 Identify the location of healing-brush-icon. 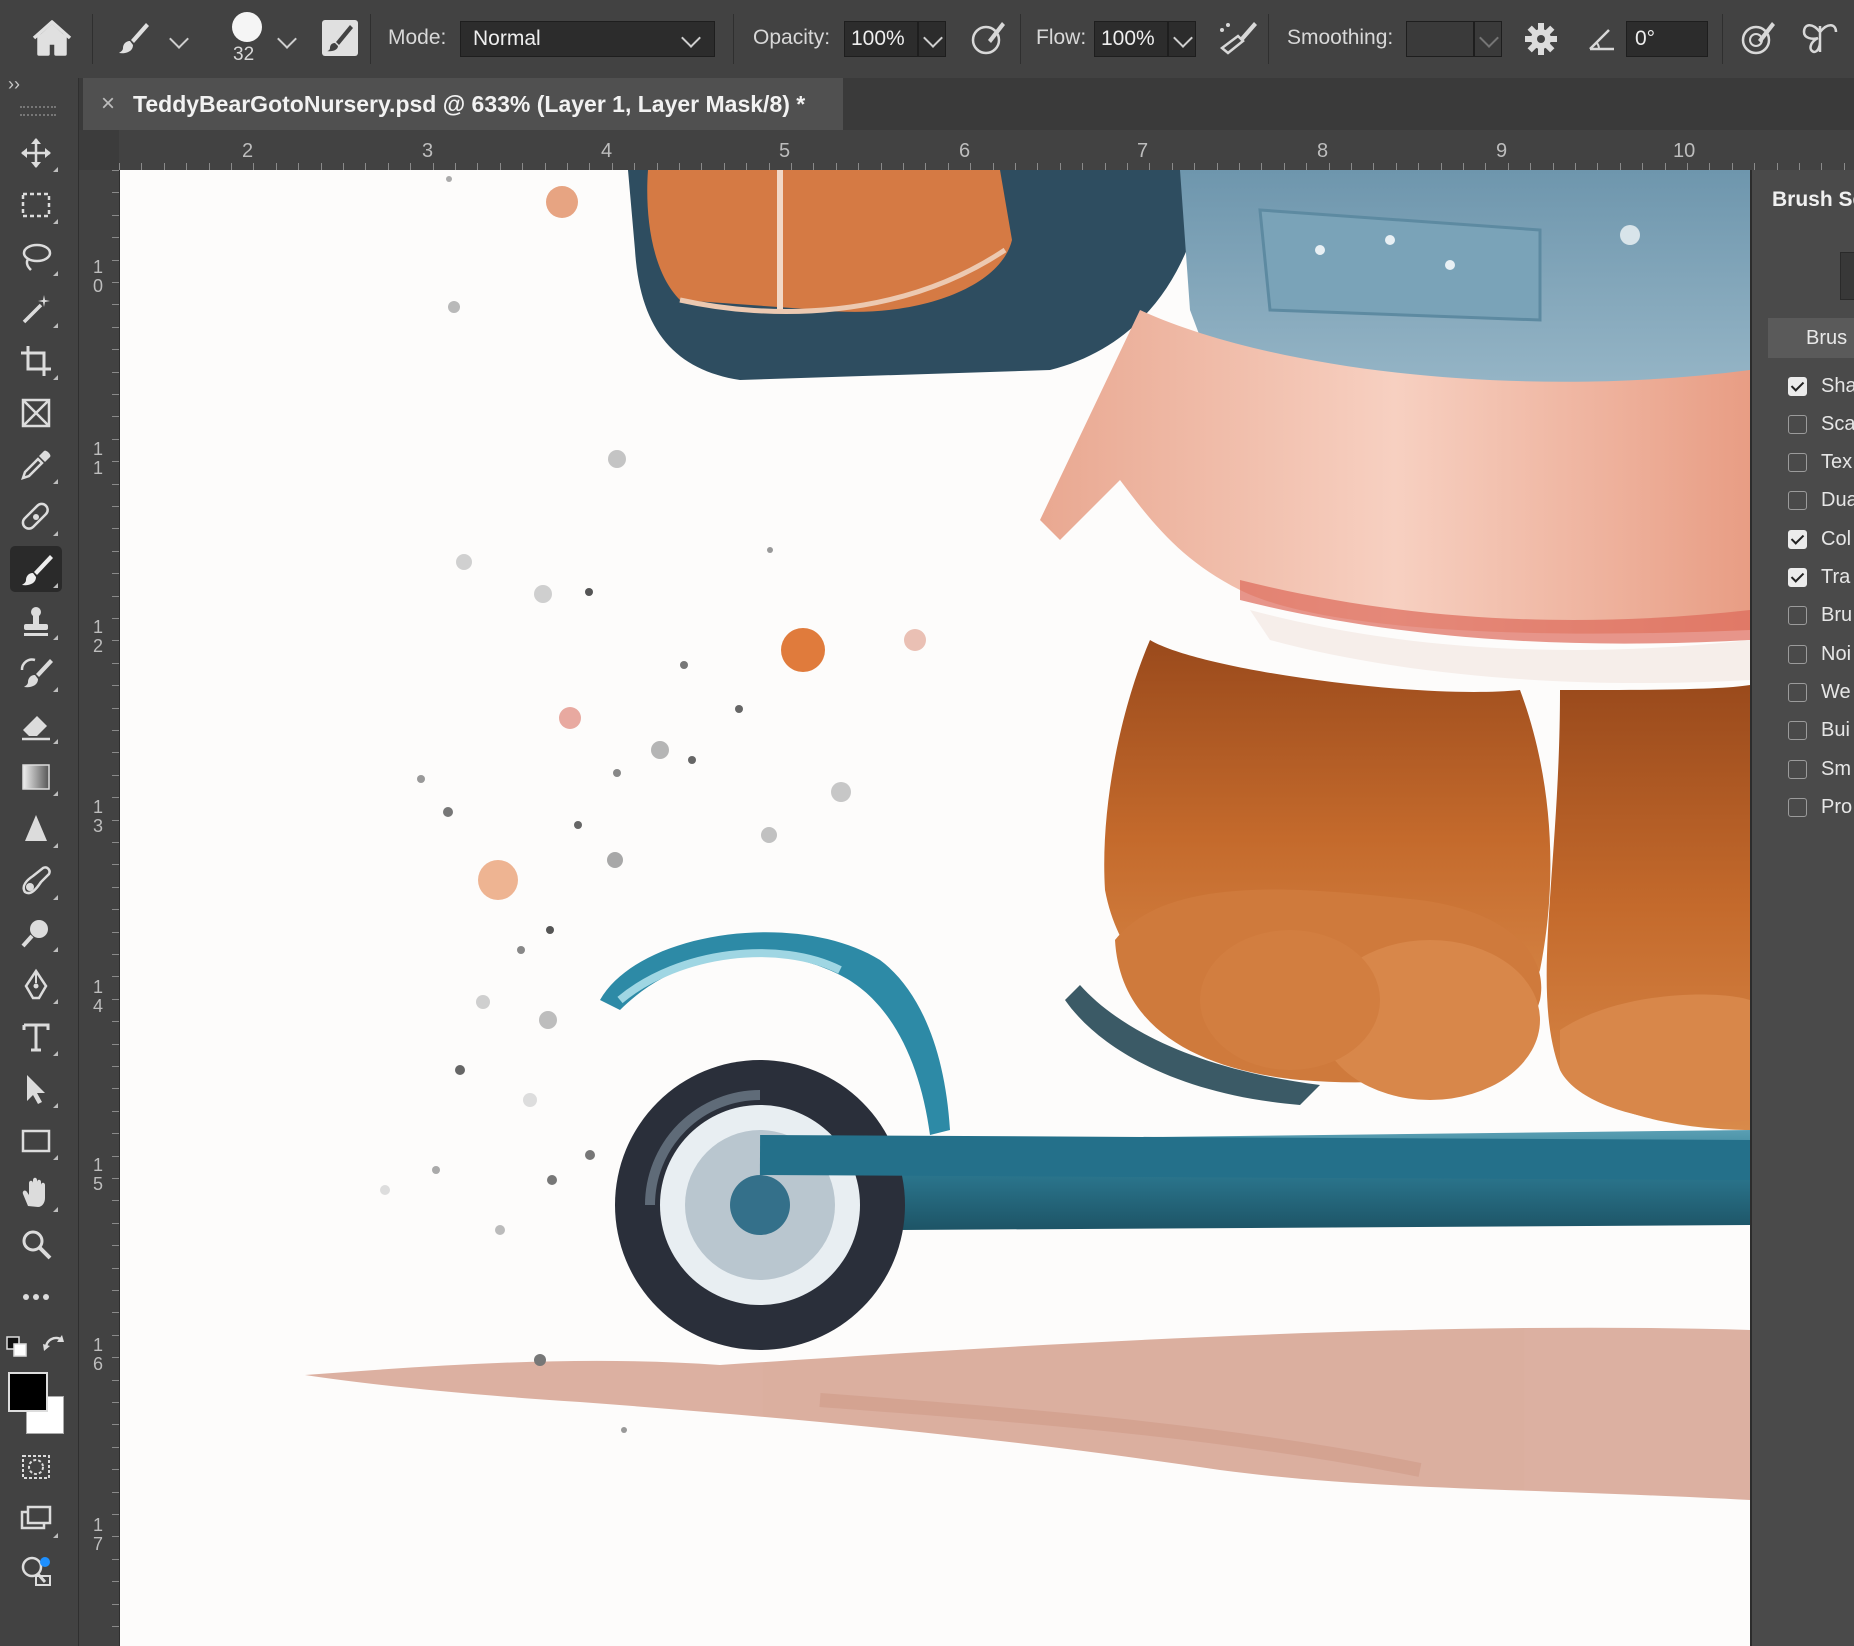
(36, 517).